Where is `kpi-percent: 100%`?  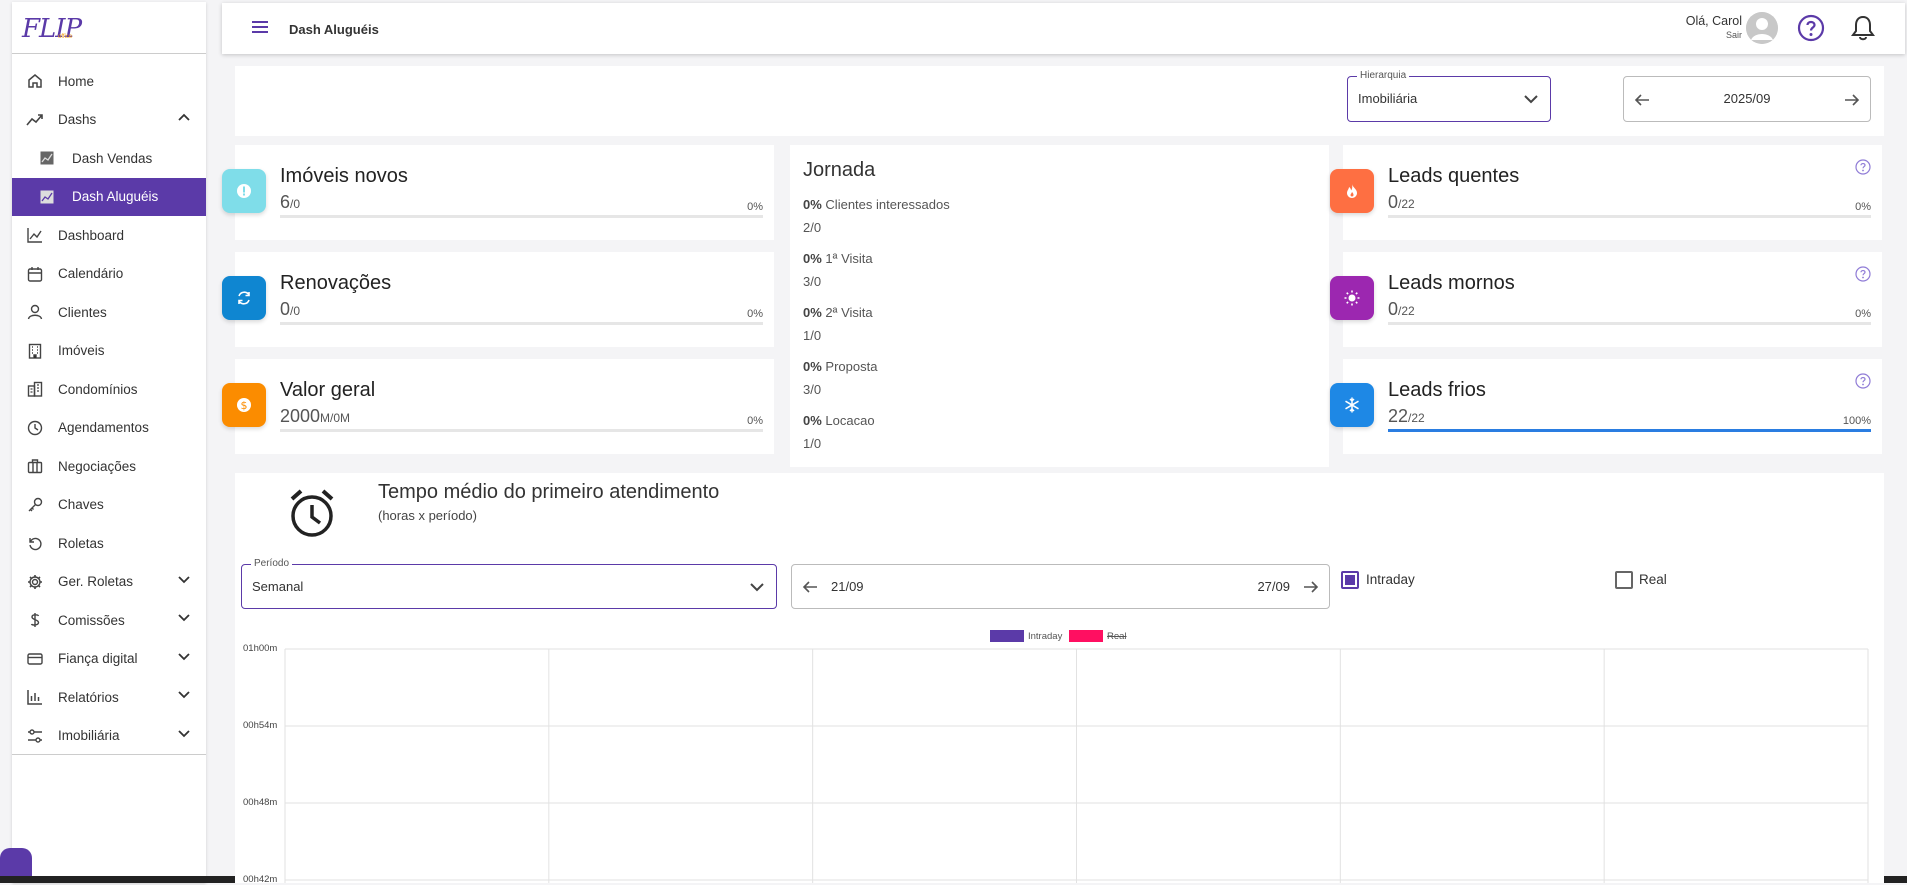 kpi-percent: 100% is located at coordinates (1856, 421).